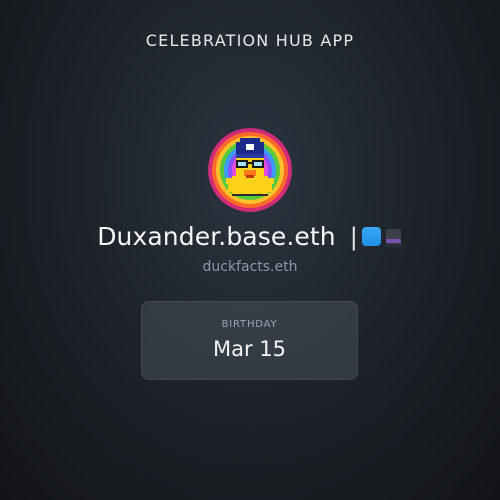  Describe the element at coordinates (249, 349) in the screenshot. I see `birthday-value: Mar 15` at that location.